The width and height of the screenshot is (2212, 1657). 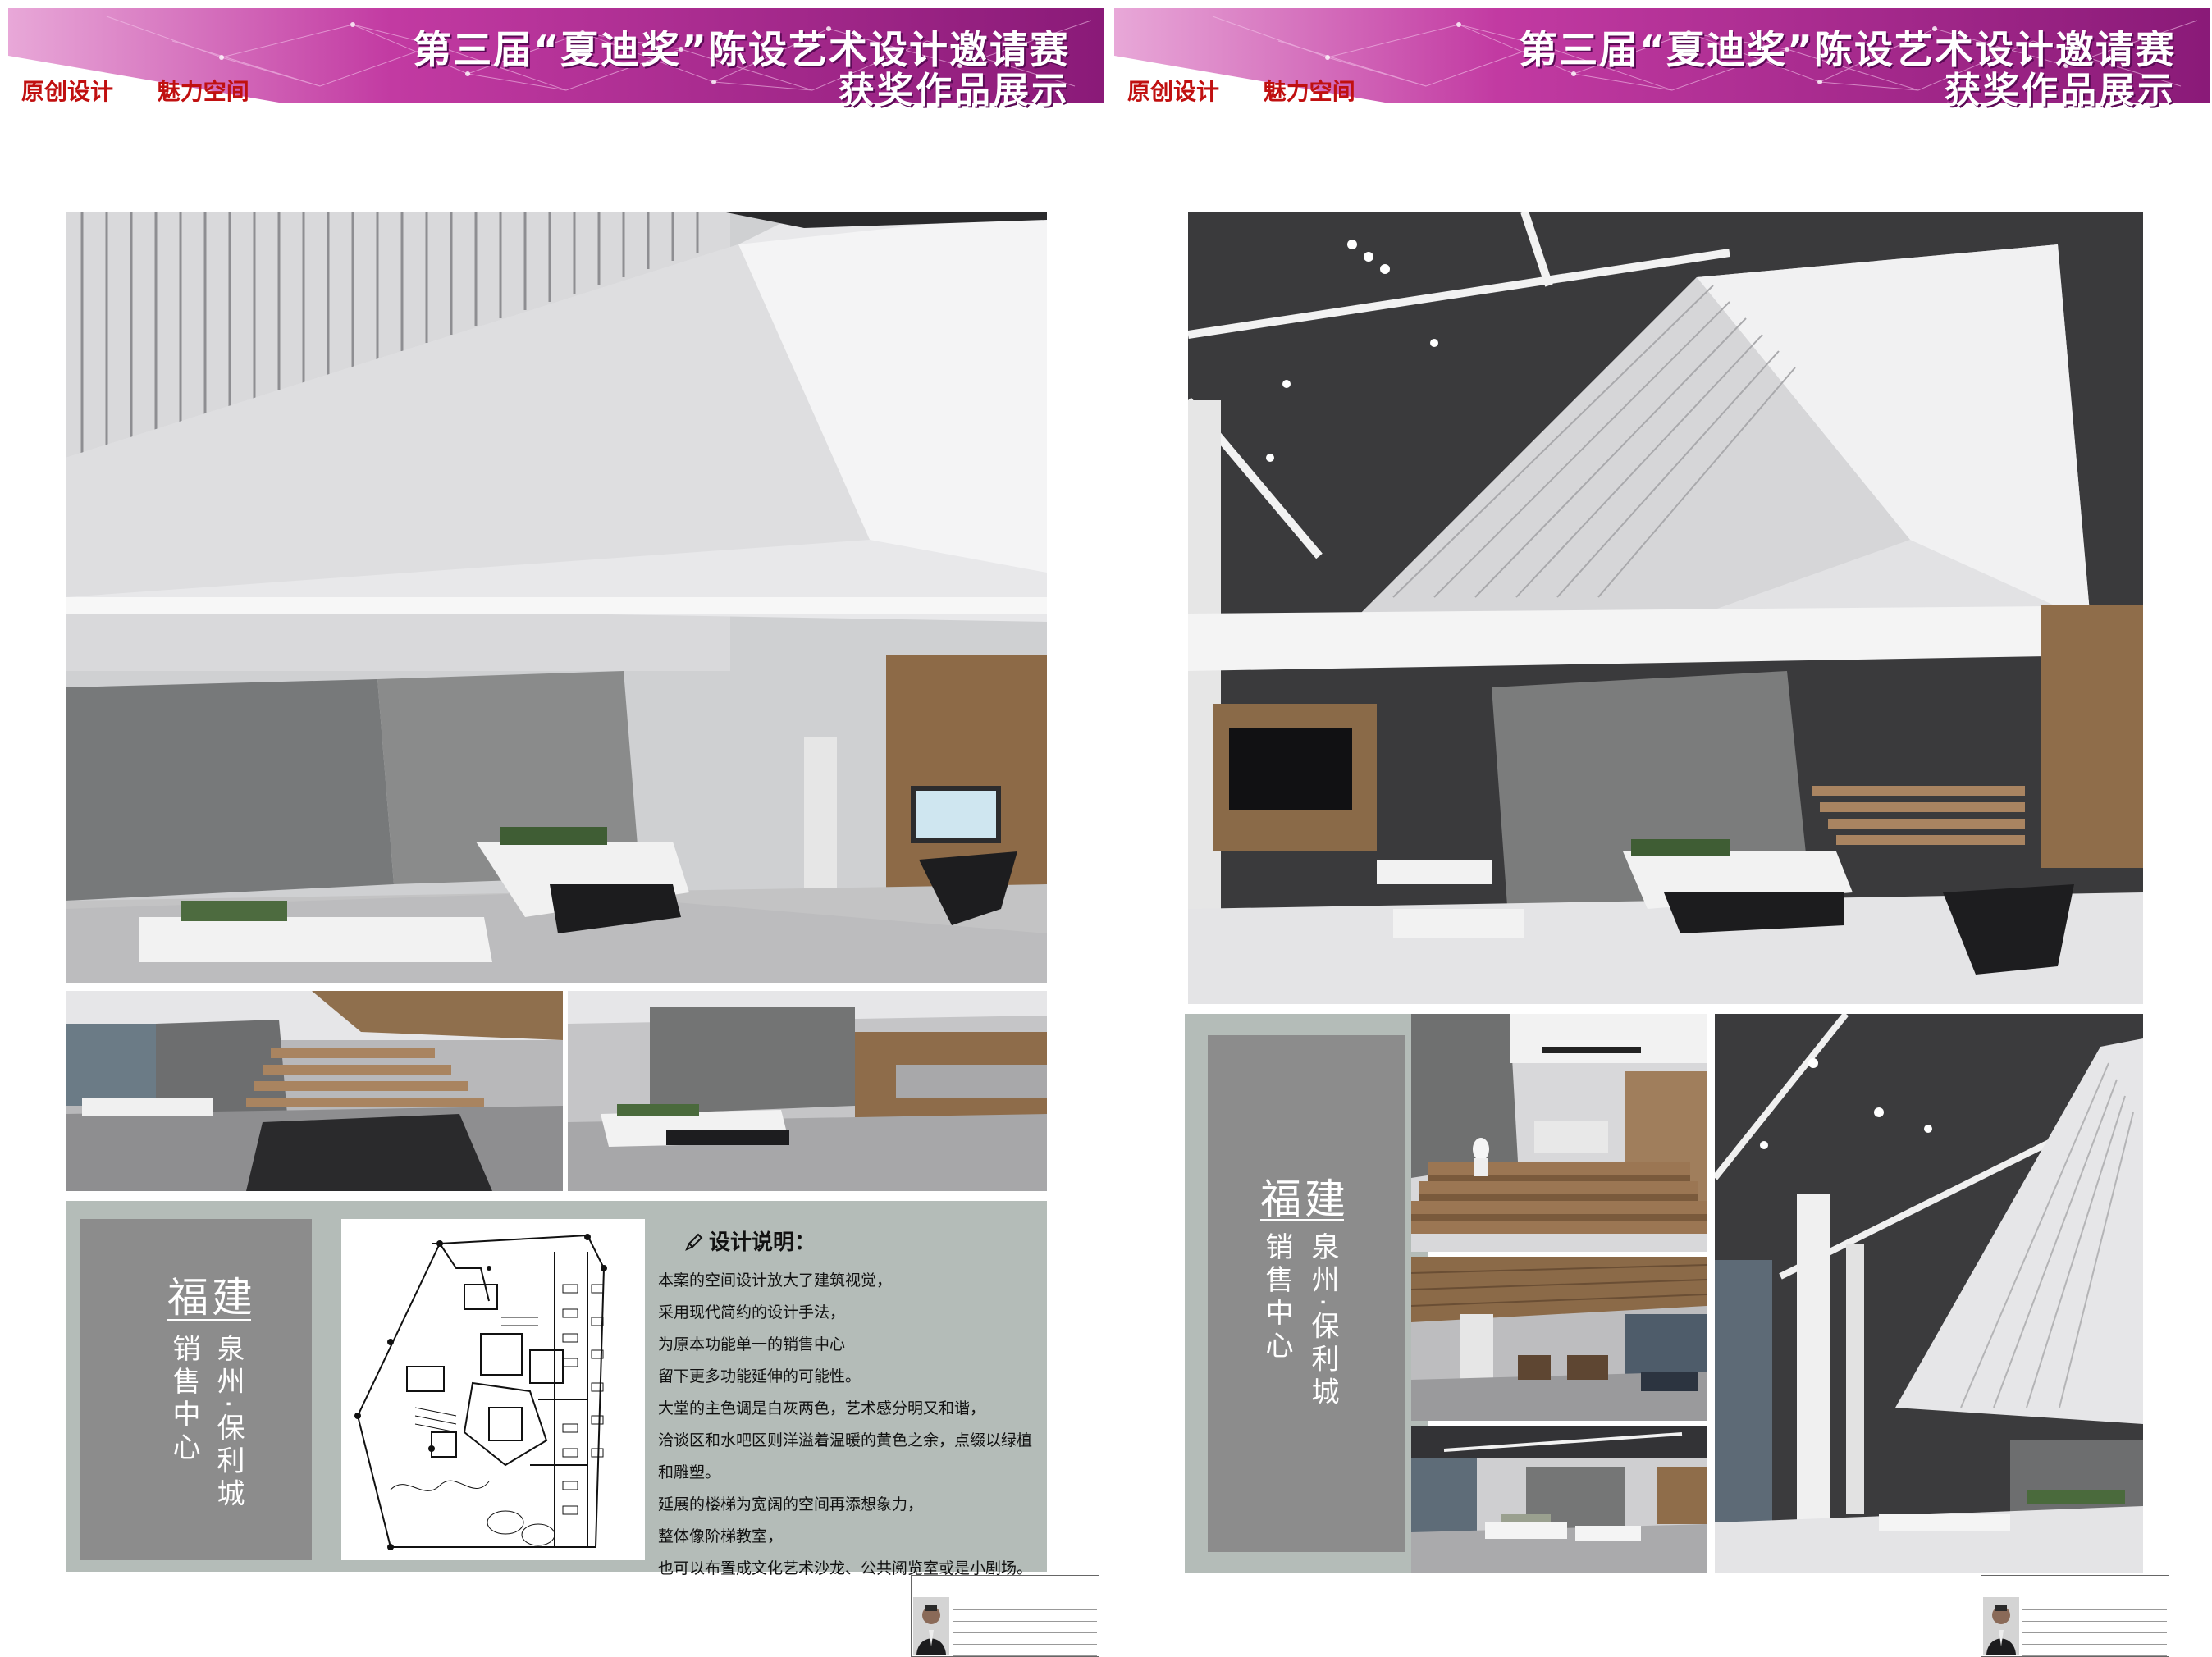 What do you see at coordinates (845, 1440) in the screenshot?
I see `description-line: 洽谈区和水吧区则洋溢着温暖的黄色之余，点缀以绿植` at bounding box center [845, 1440].